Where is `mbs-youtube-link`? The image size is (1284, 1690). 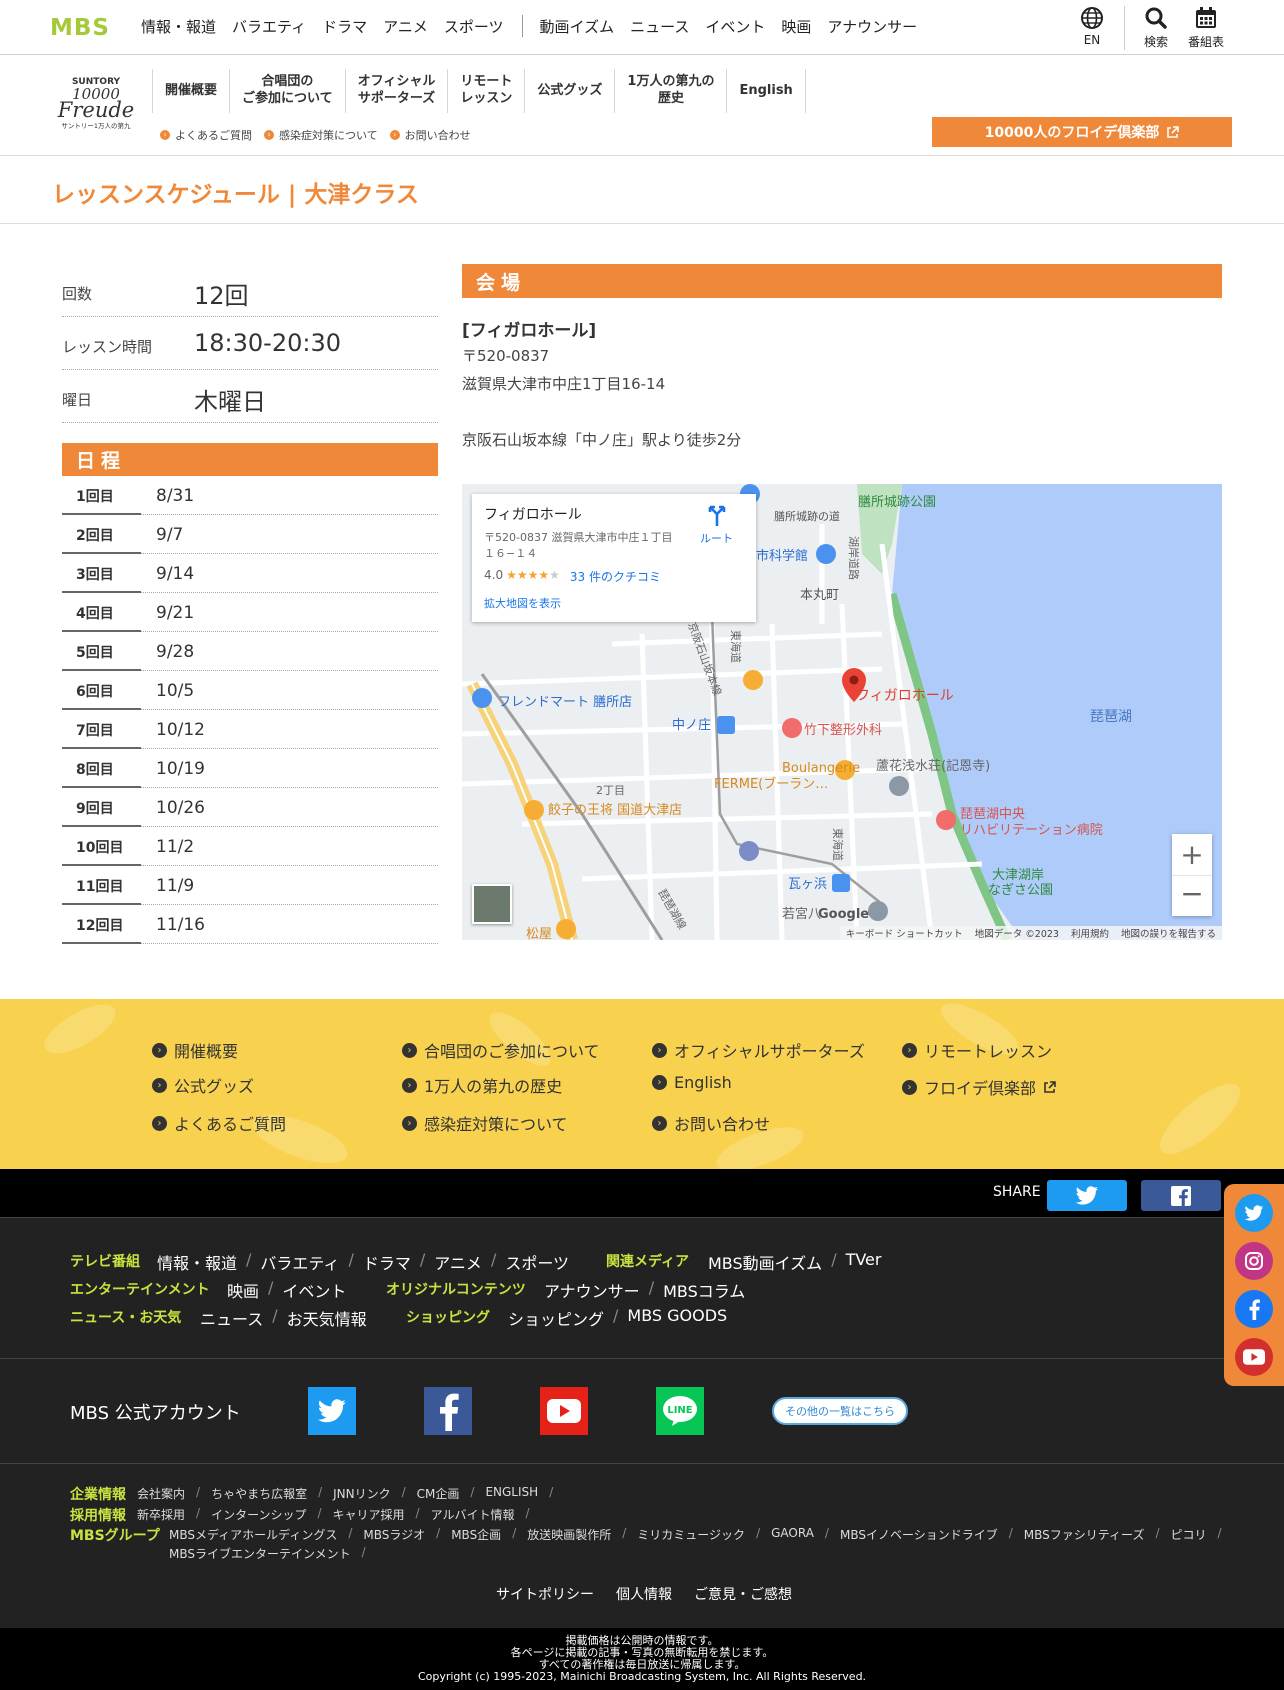 mbs-youtube-link is located at coordinates (564, 1411).